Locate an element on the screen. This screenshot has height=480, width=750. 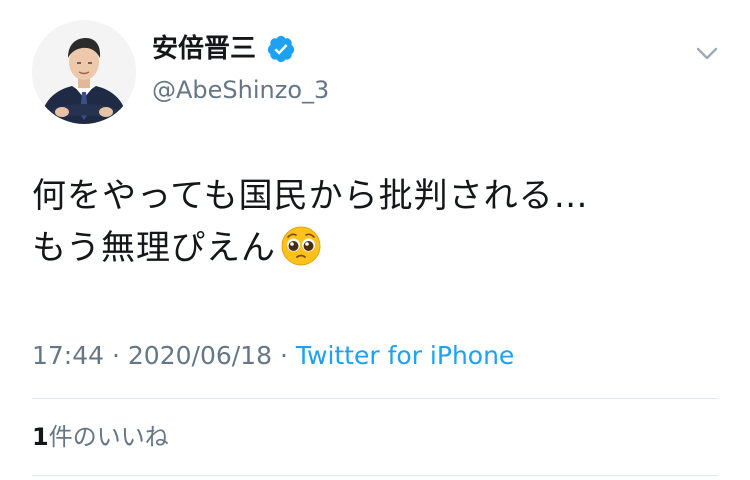
tweet-text-line-2-text: もう無理ぴえん is located at coordinates (154, 248).